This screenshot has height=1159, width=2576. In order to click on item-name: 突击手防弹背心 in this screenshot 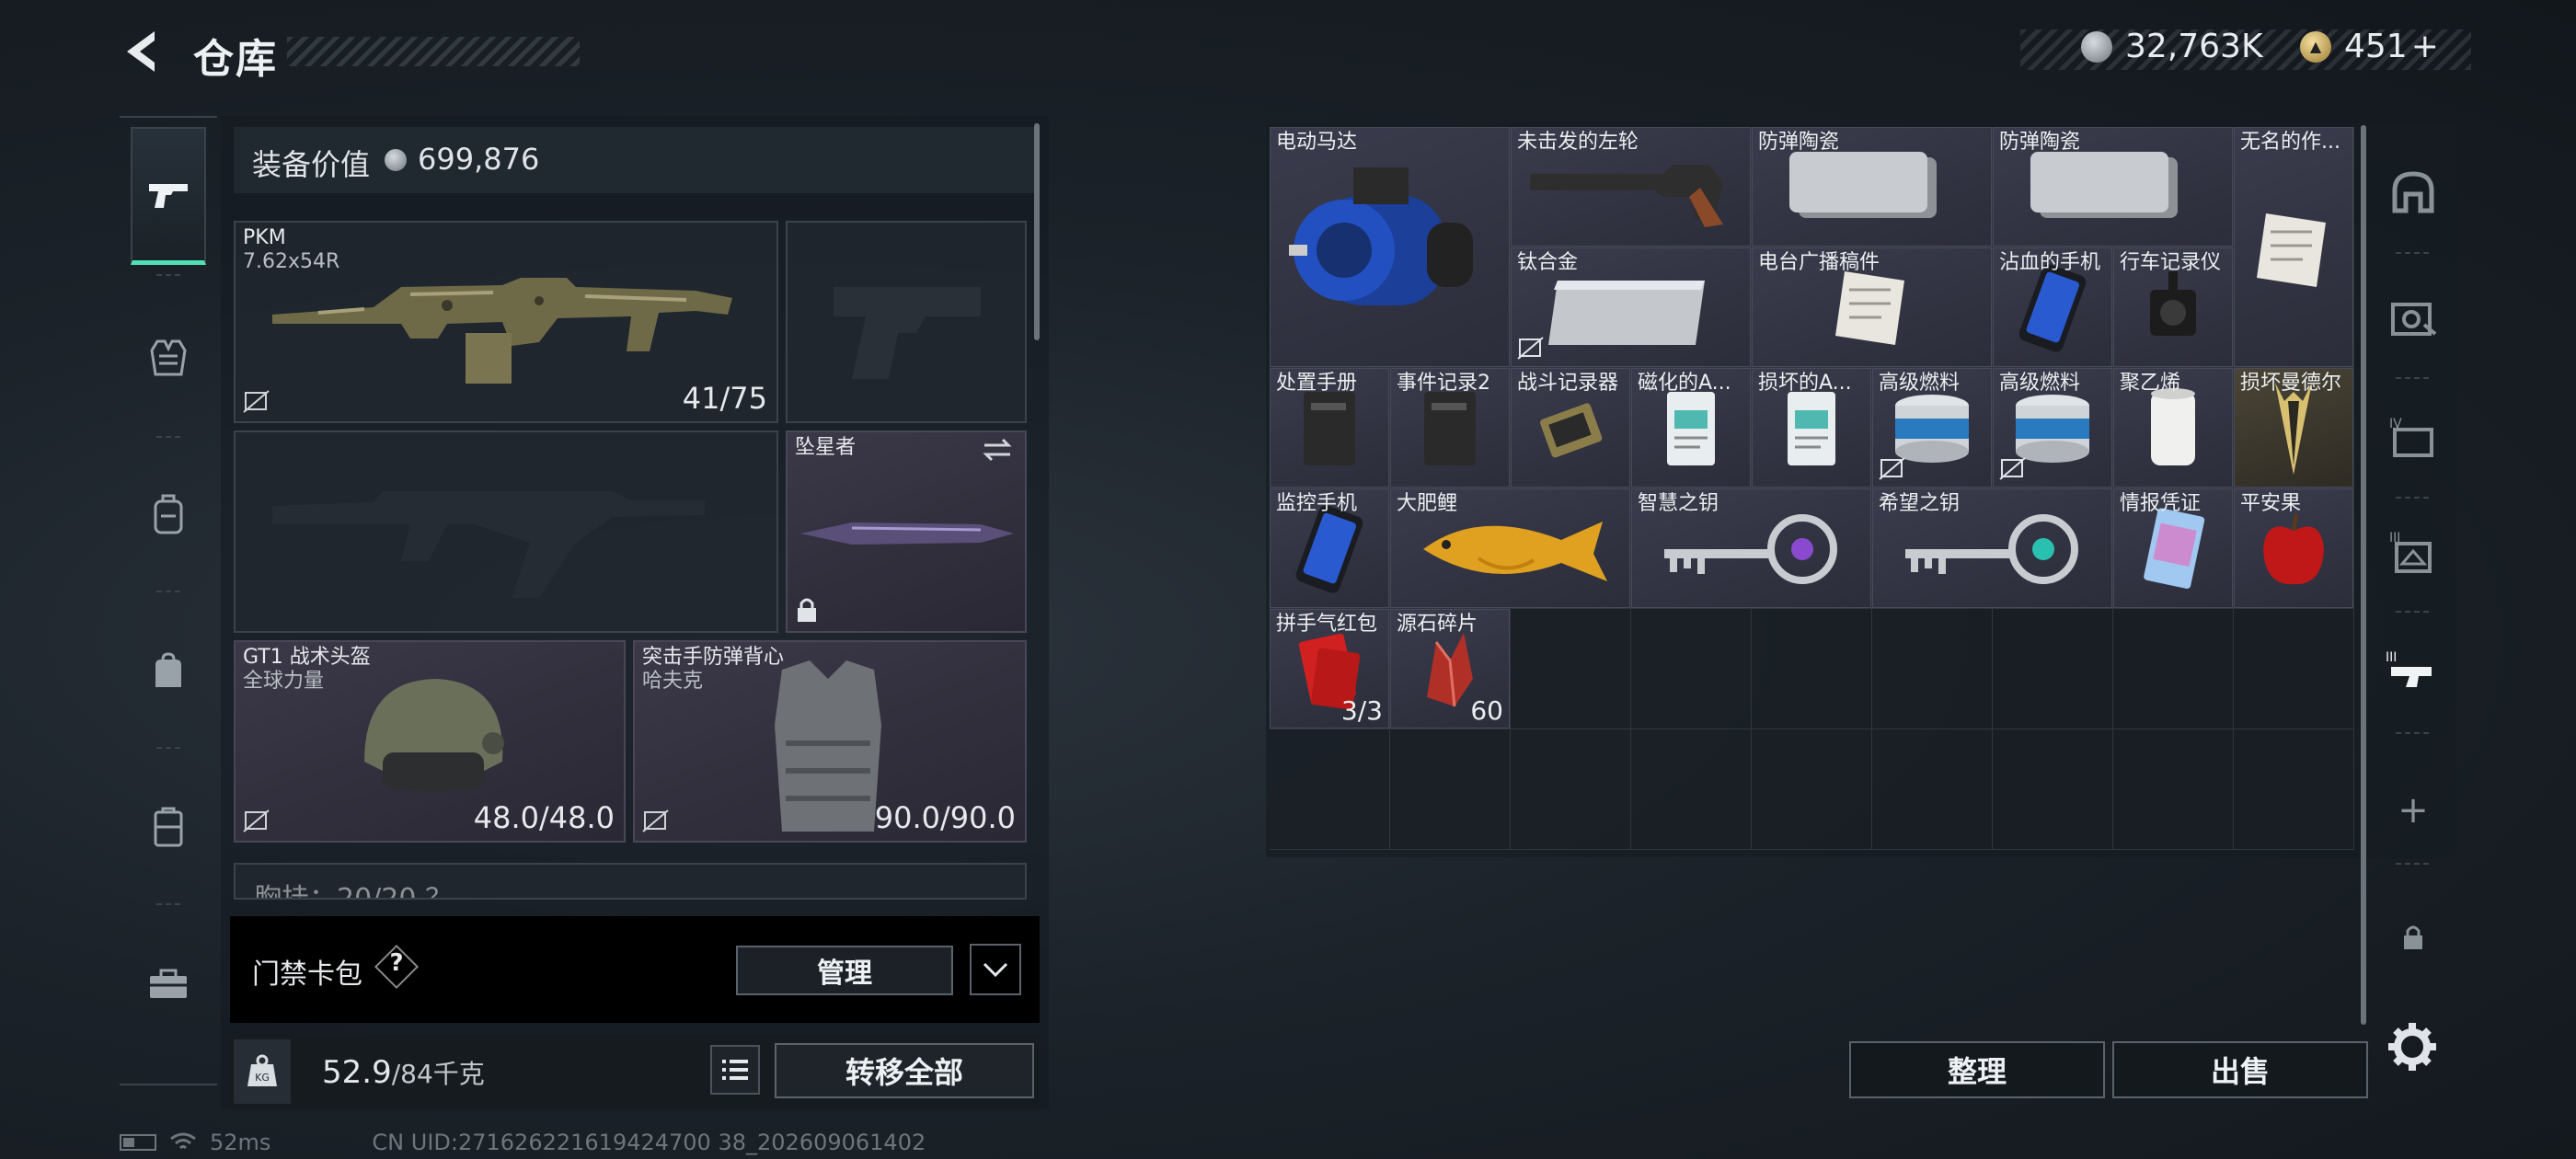, I will do `click(713, 657)`.